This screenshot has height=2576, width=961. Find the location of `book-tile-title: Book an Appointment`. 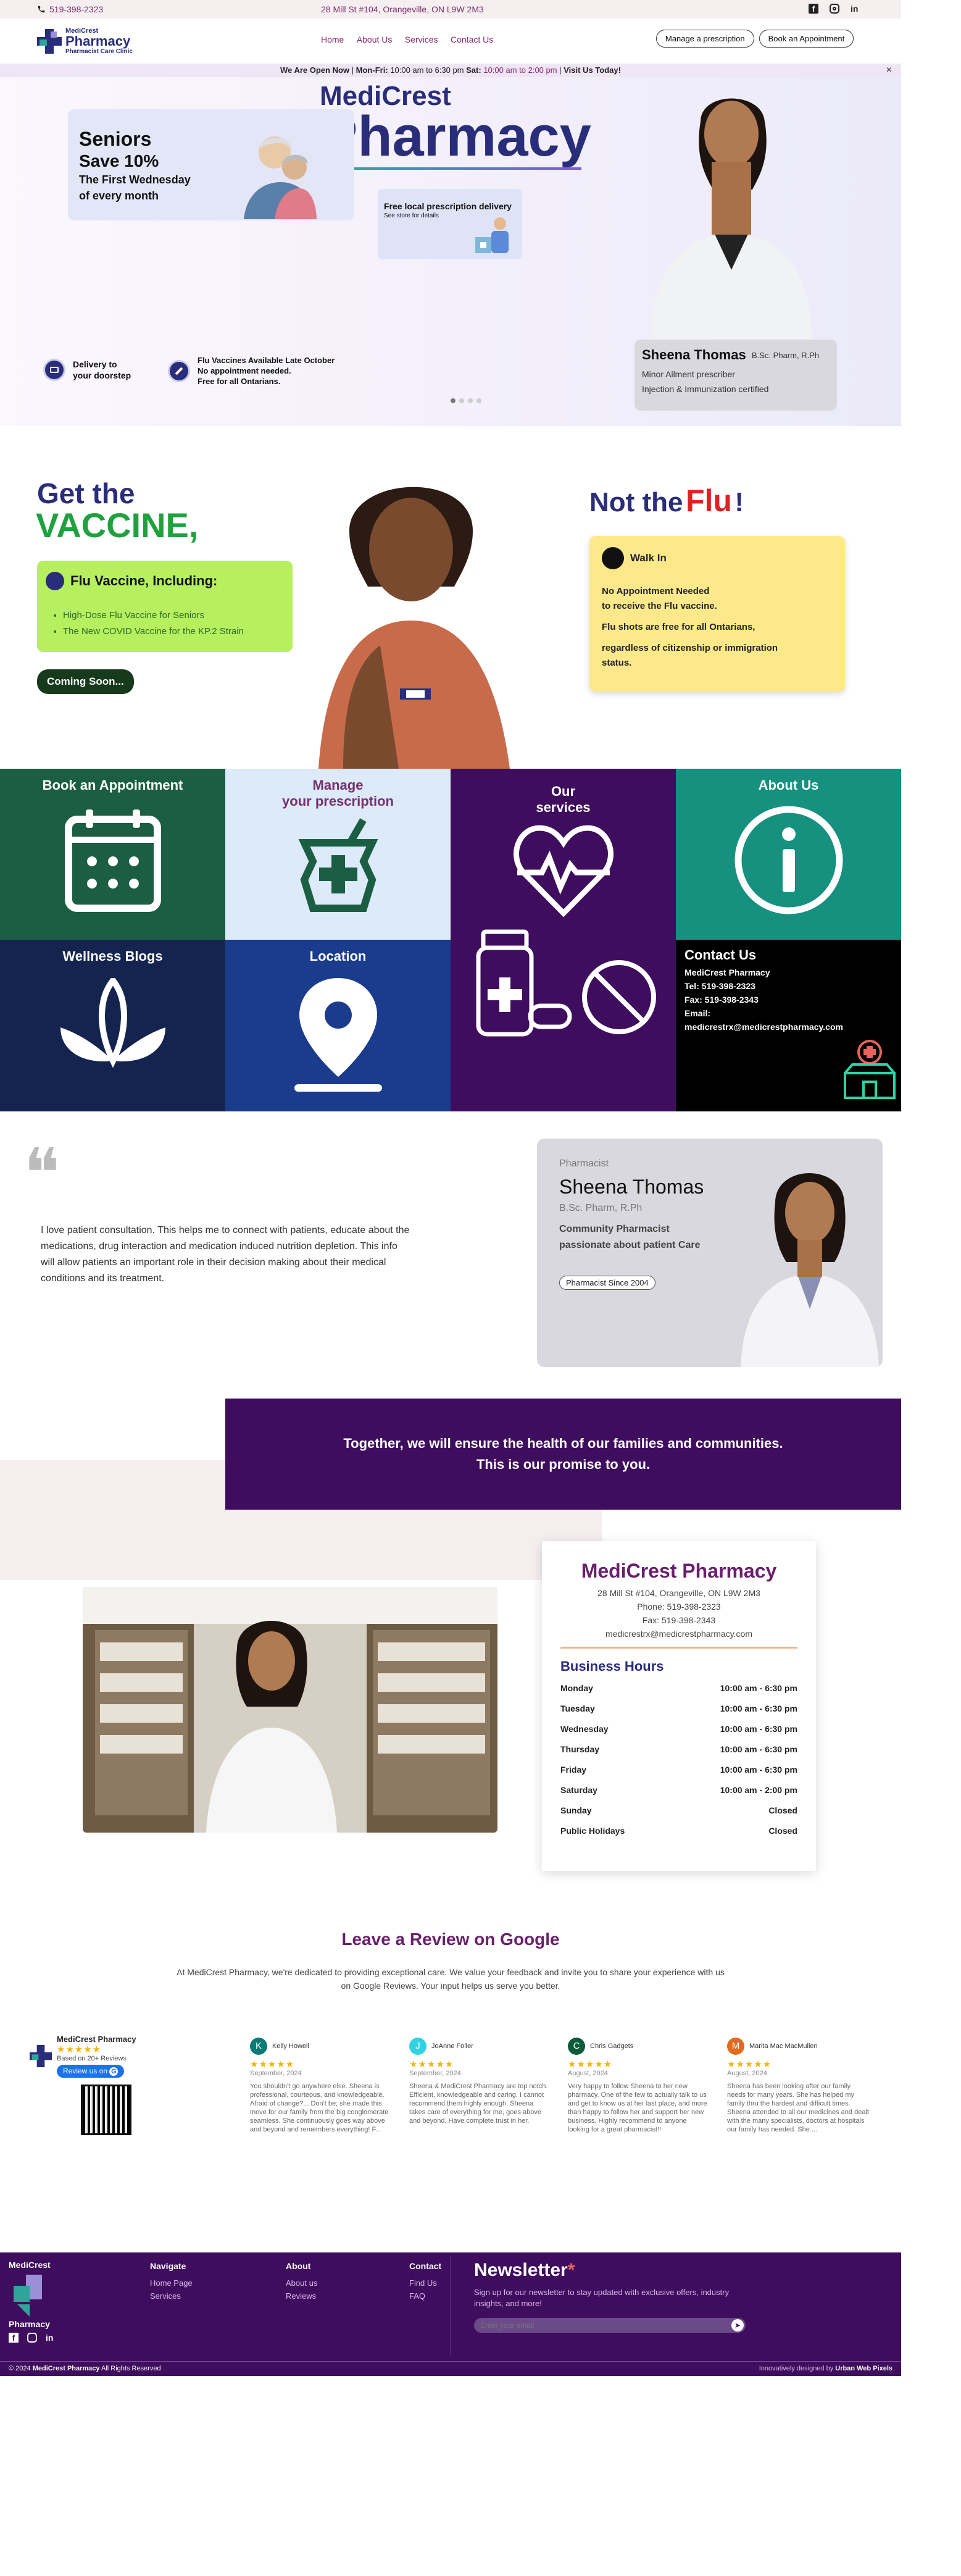

book-tile-title: Book an Appointment is located at coordinates (113, 785).